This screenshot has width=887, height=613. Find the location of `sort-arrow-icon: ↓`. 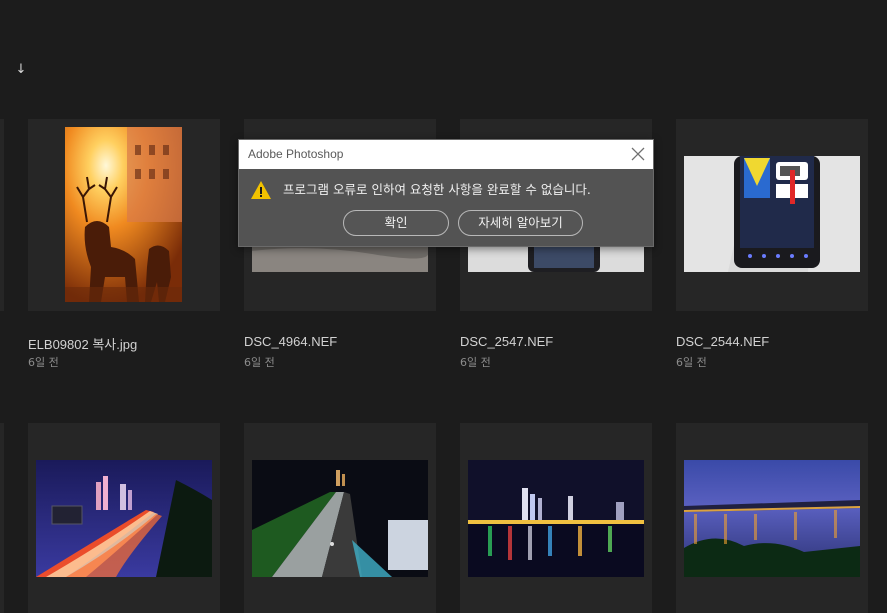

sort-arrow-icon: ↓ is located at coordinates (21, 70).